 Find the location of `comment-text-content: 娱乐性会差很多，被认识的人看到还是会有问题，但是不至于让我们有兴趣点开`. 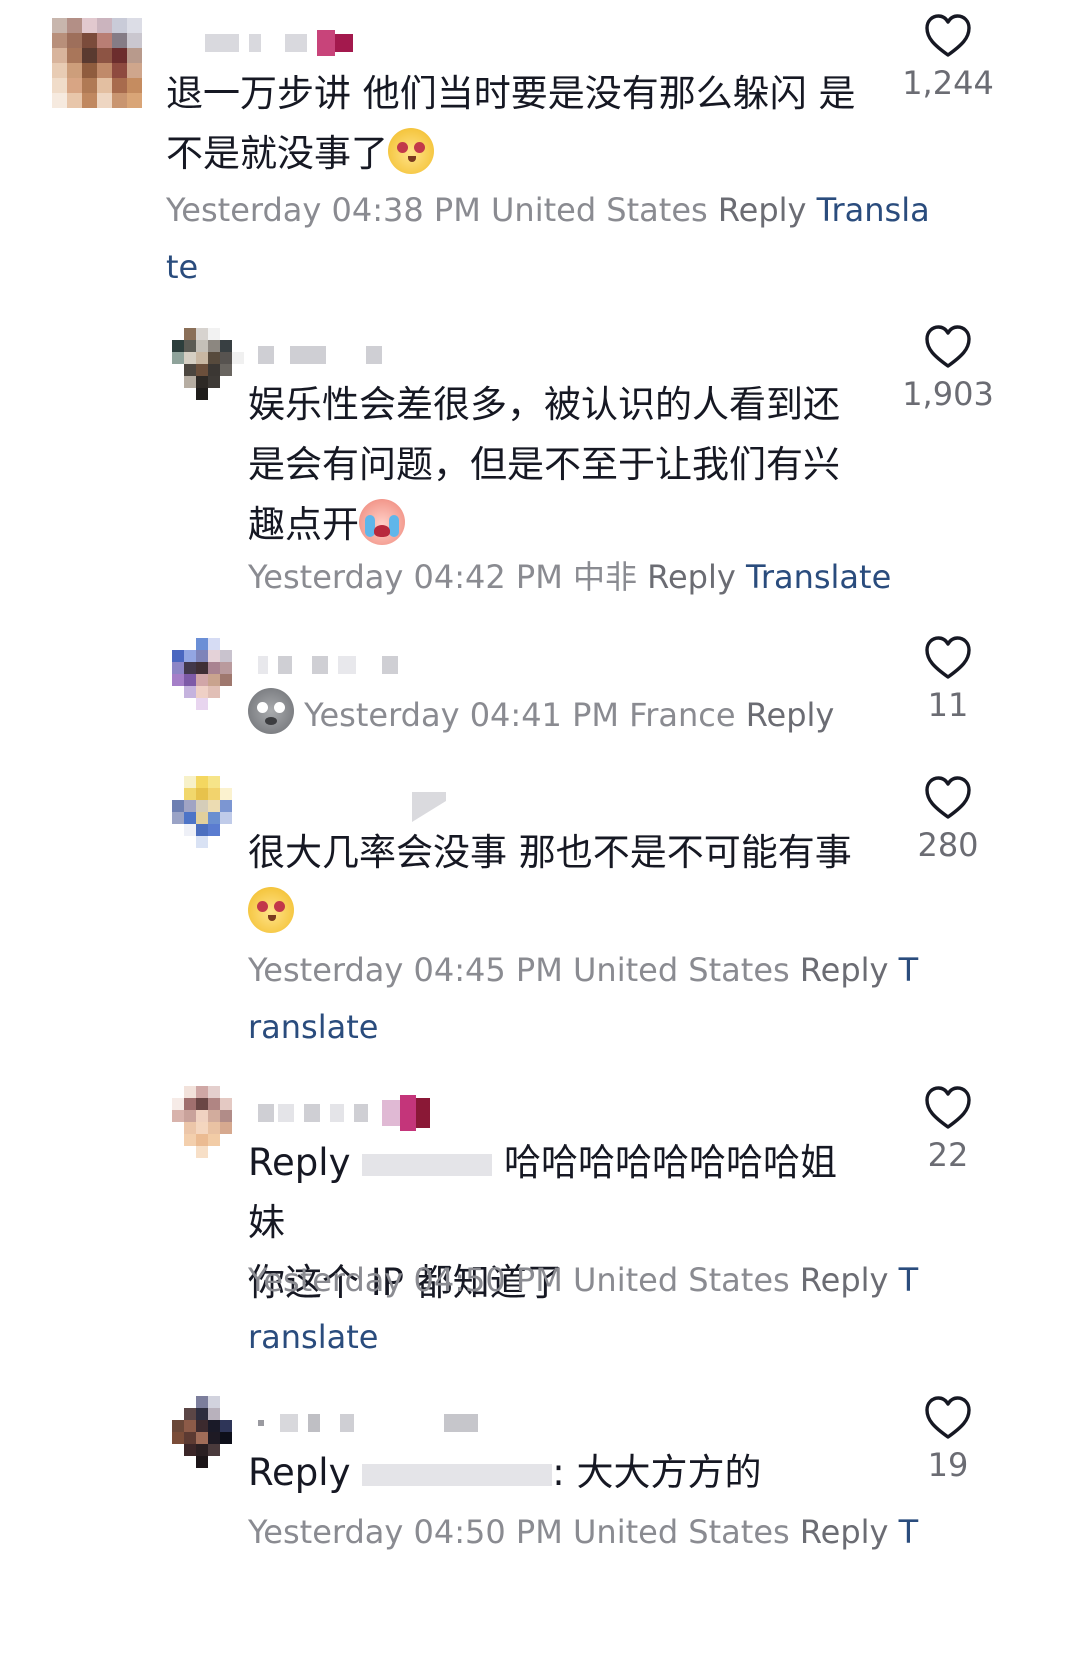

comment-text-content: 娱乐性会差很多，被认识的人看到还是会有问题，但是不至于让我们有兴趣点开 is located at coordinates (544, 464).